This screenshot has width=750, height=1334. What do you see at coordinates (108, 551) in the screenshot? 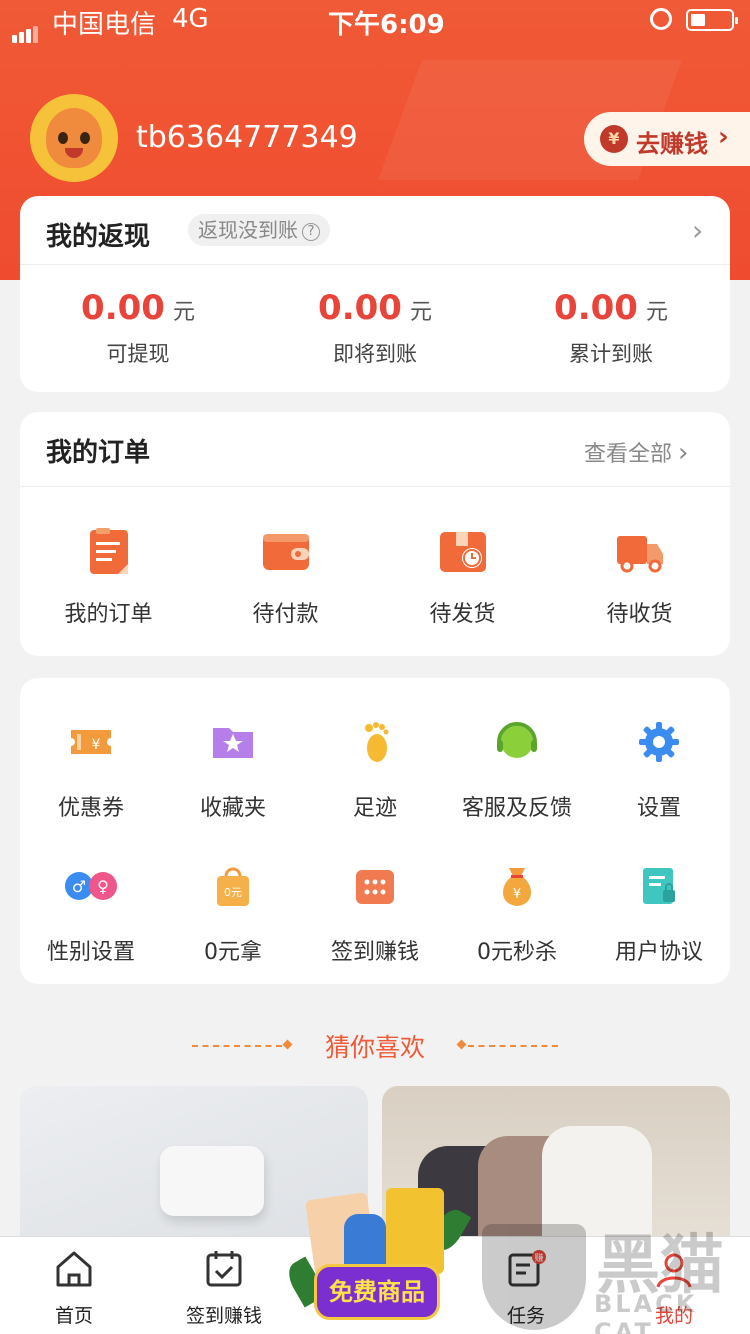
I see `clipboard-icon` at bounding box center [108, 551].